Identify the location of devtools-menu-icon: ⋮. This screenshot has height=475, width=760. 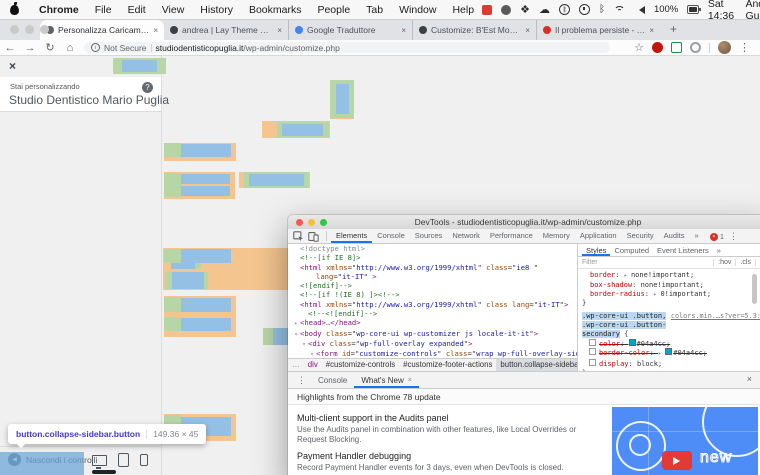
(733, 236).